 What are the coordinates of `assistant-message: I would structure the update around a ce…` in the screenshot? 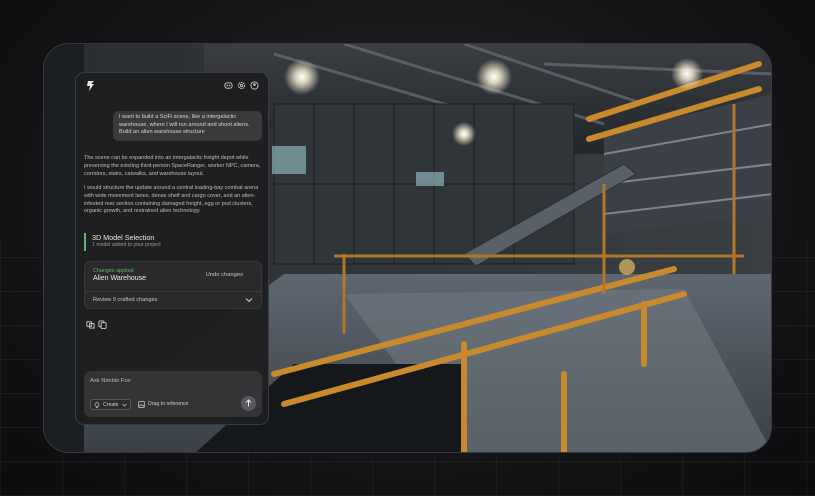 It's located at (171, 200).